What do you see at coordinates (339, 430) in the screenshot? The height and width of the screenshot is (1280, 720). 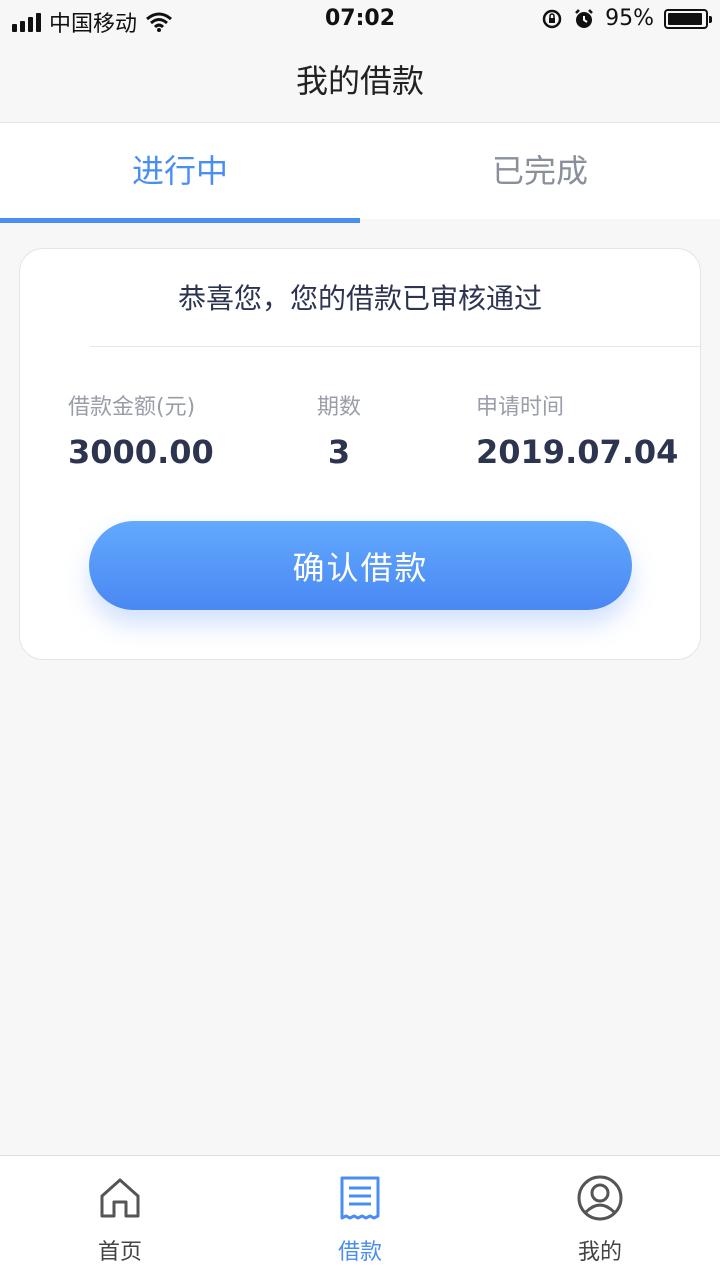 I see `periods-stat: 期数 3` at bounding box center [339, 430].